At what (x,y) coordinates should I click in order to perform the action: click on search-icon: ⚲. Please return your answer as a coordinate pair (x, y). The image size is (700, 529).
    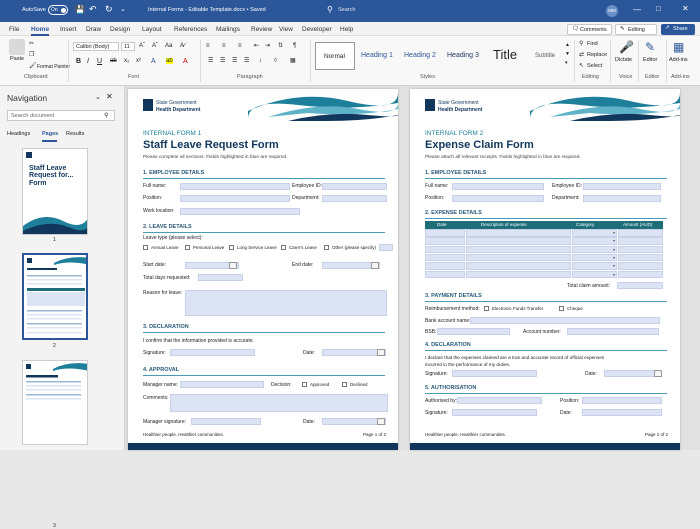
    Looking at the image, I should click on (330, 10).